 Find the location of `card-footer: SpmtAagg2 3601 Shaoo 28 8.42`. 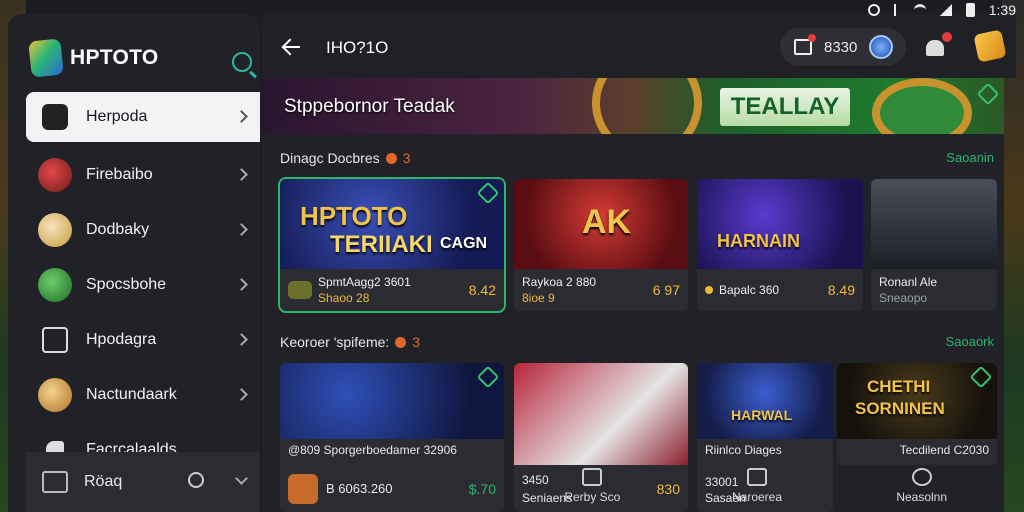

card-footer: SpmtAagg2 3601 Shaoo 28 8.42 is located at coordinates (392, 290).